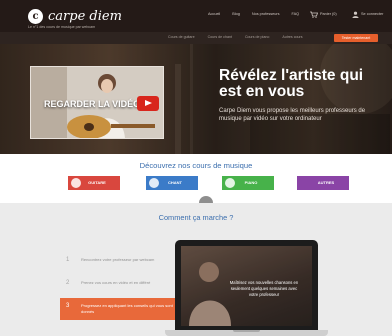  Describe the element at coordinates (251, 182) in the screenshot. I see `course-button-label: PIANO` at that location.